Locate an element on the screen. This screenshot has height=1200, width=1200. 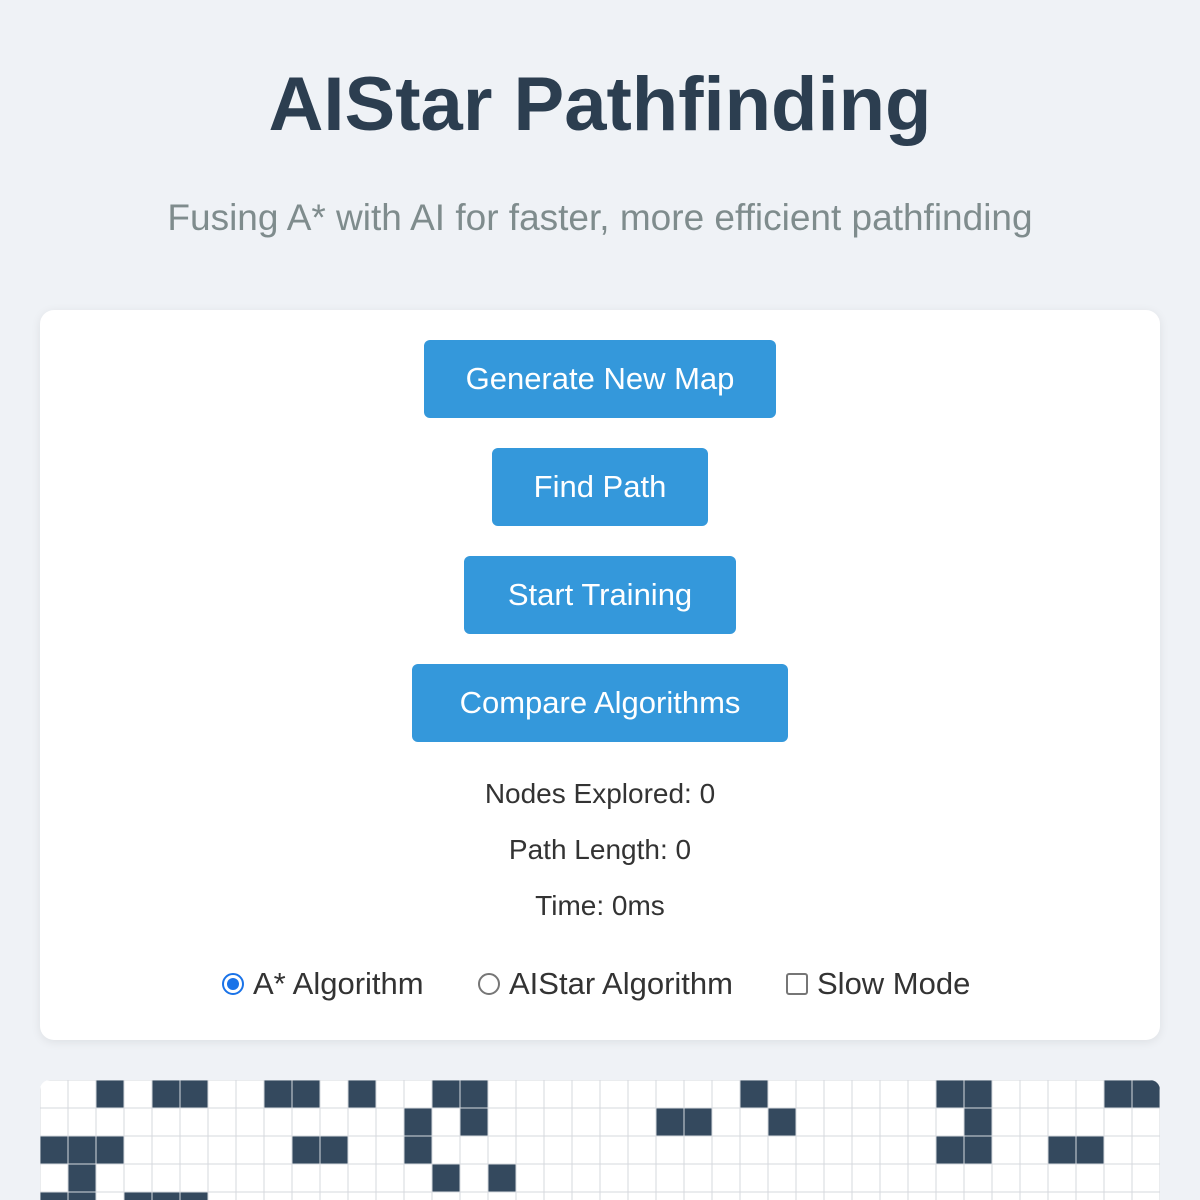
grid-canvas is located at coordinates (600, 1140).